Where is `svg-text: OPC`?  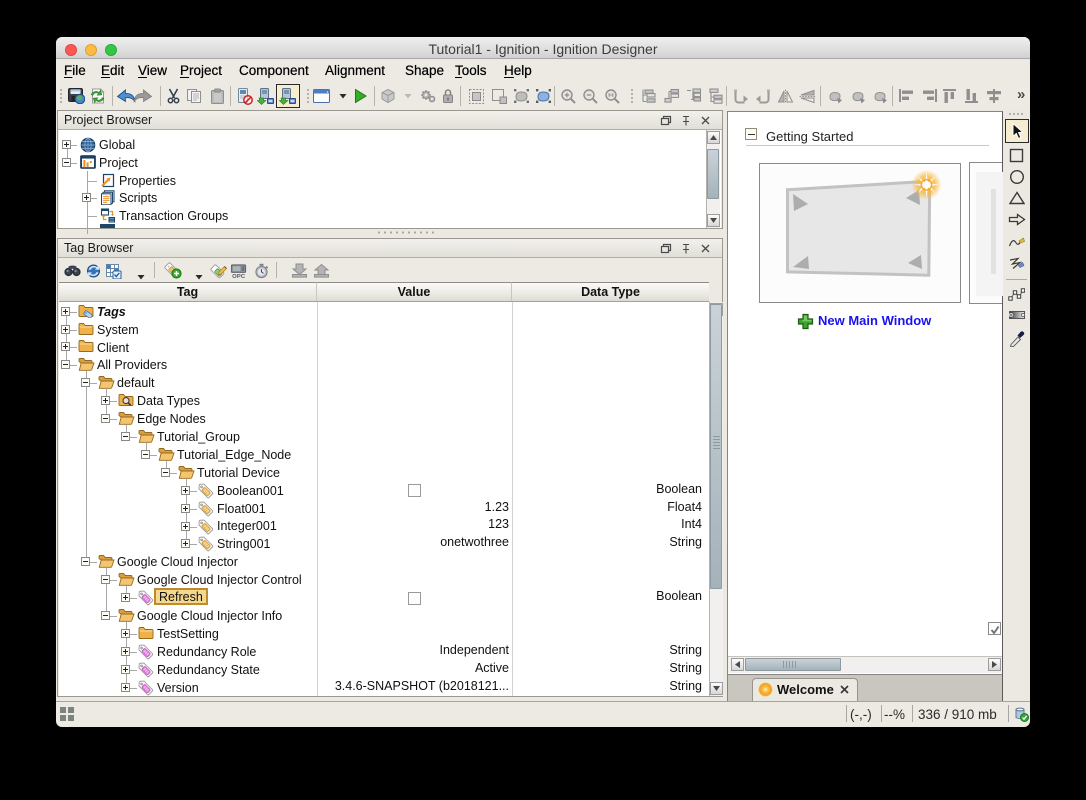
svg-text: OPC is located at coordinates (239, 275).